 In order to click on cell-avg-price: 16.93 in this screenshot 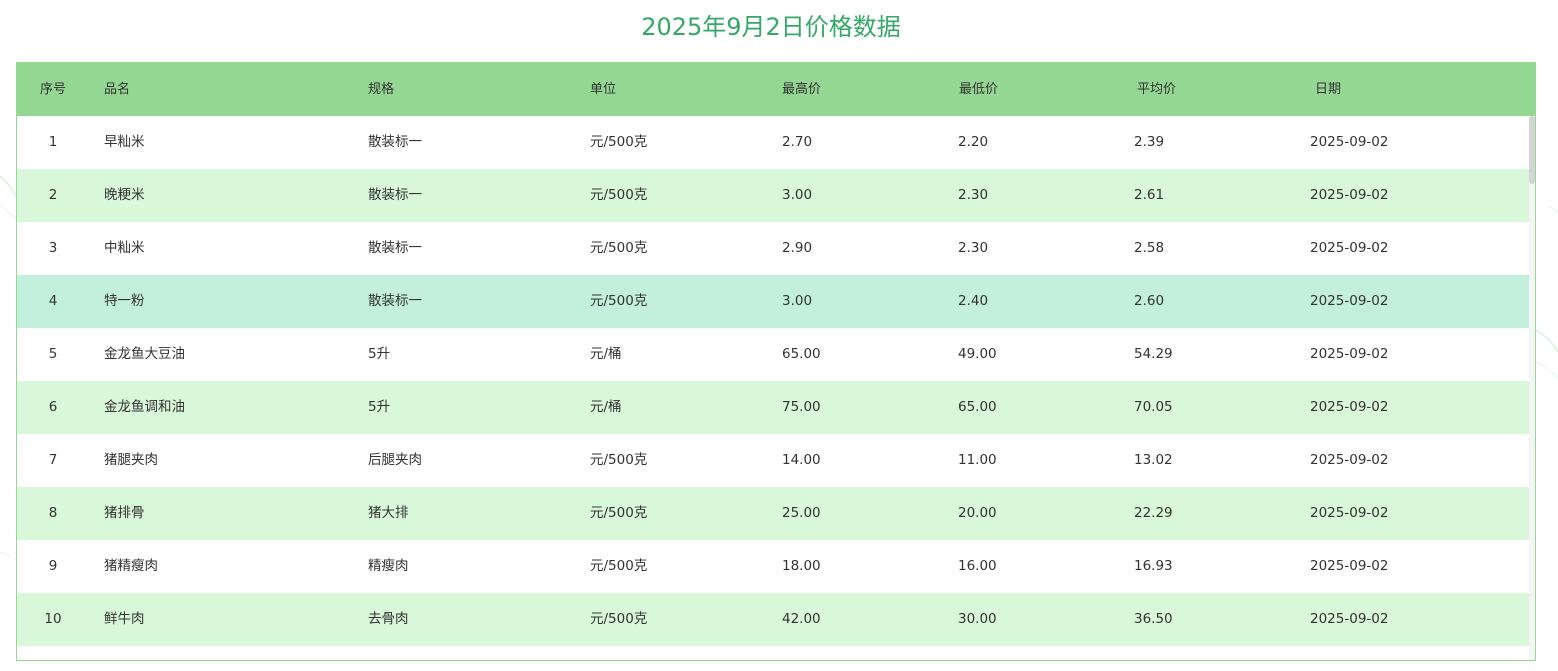, I will do `click(1153, 566)`.